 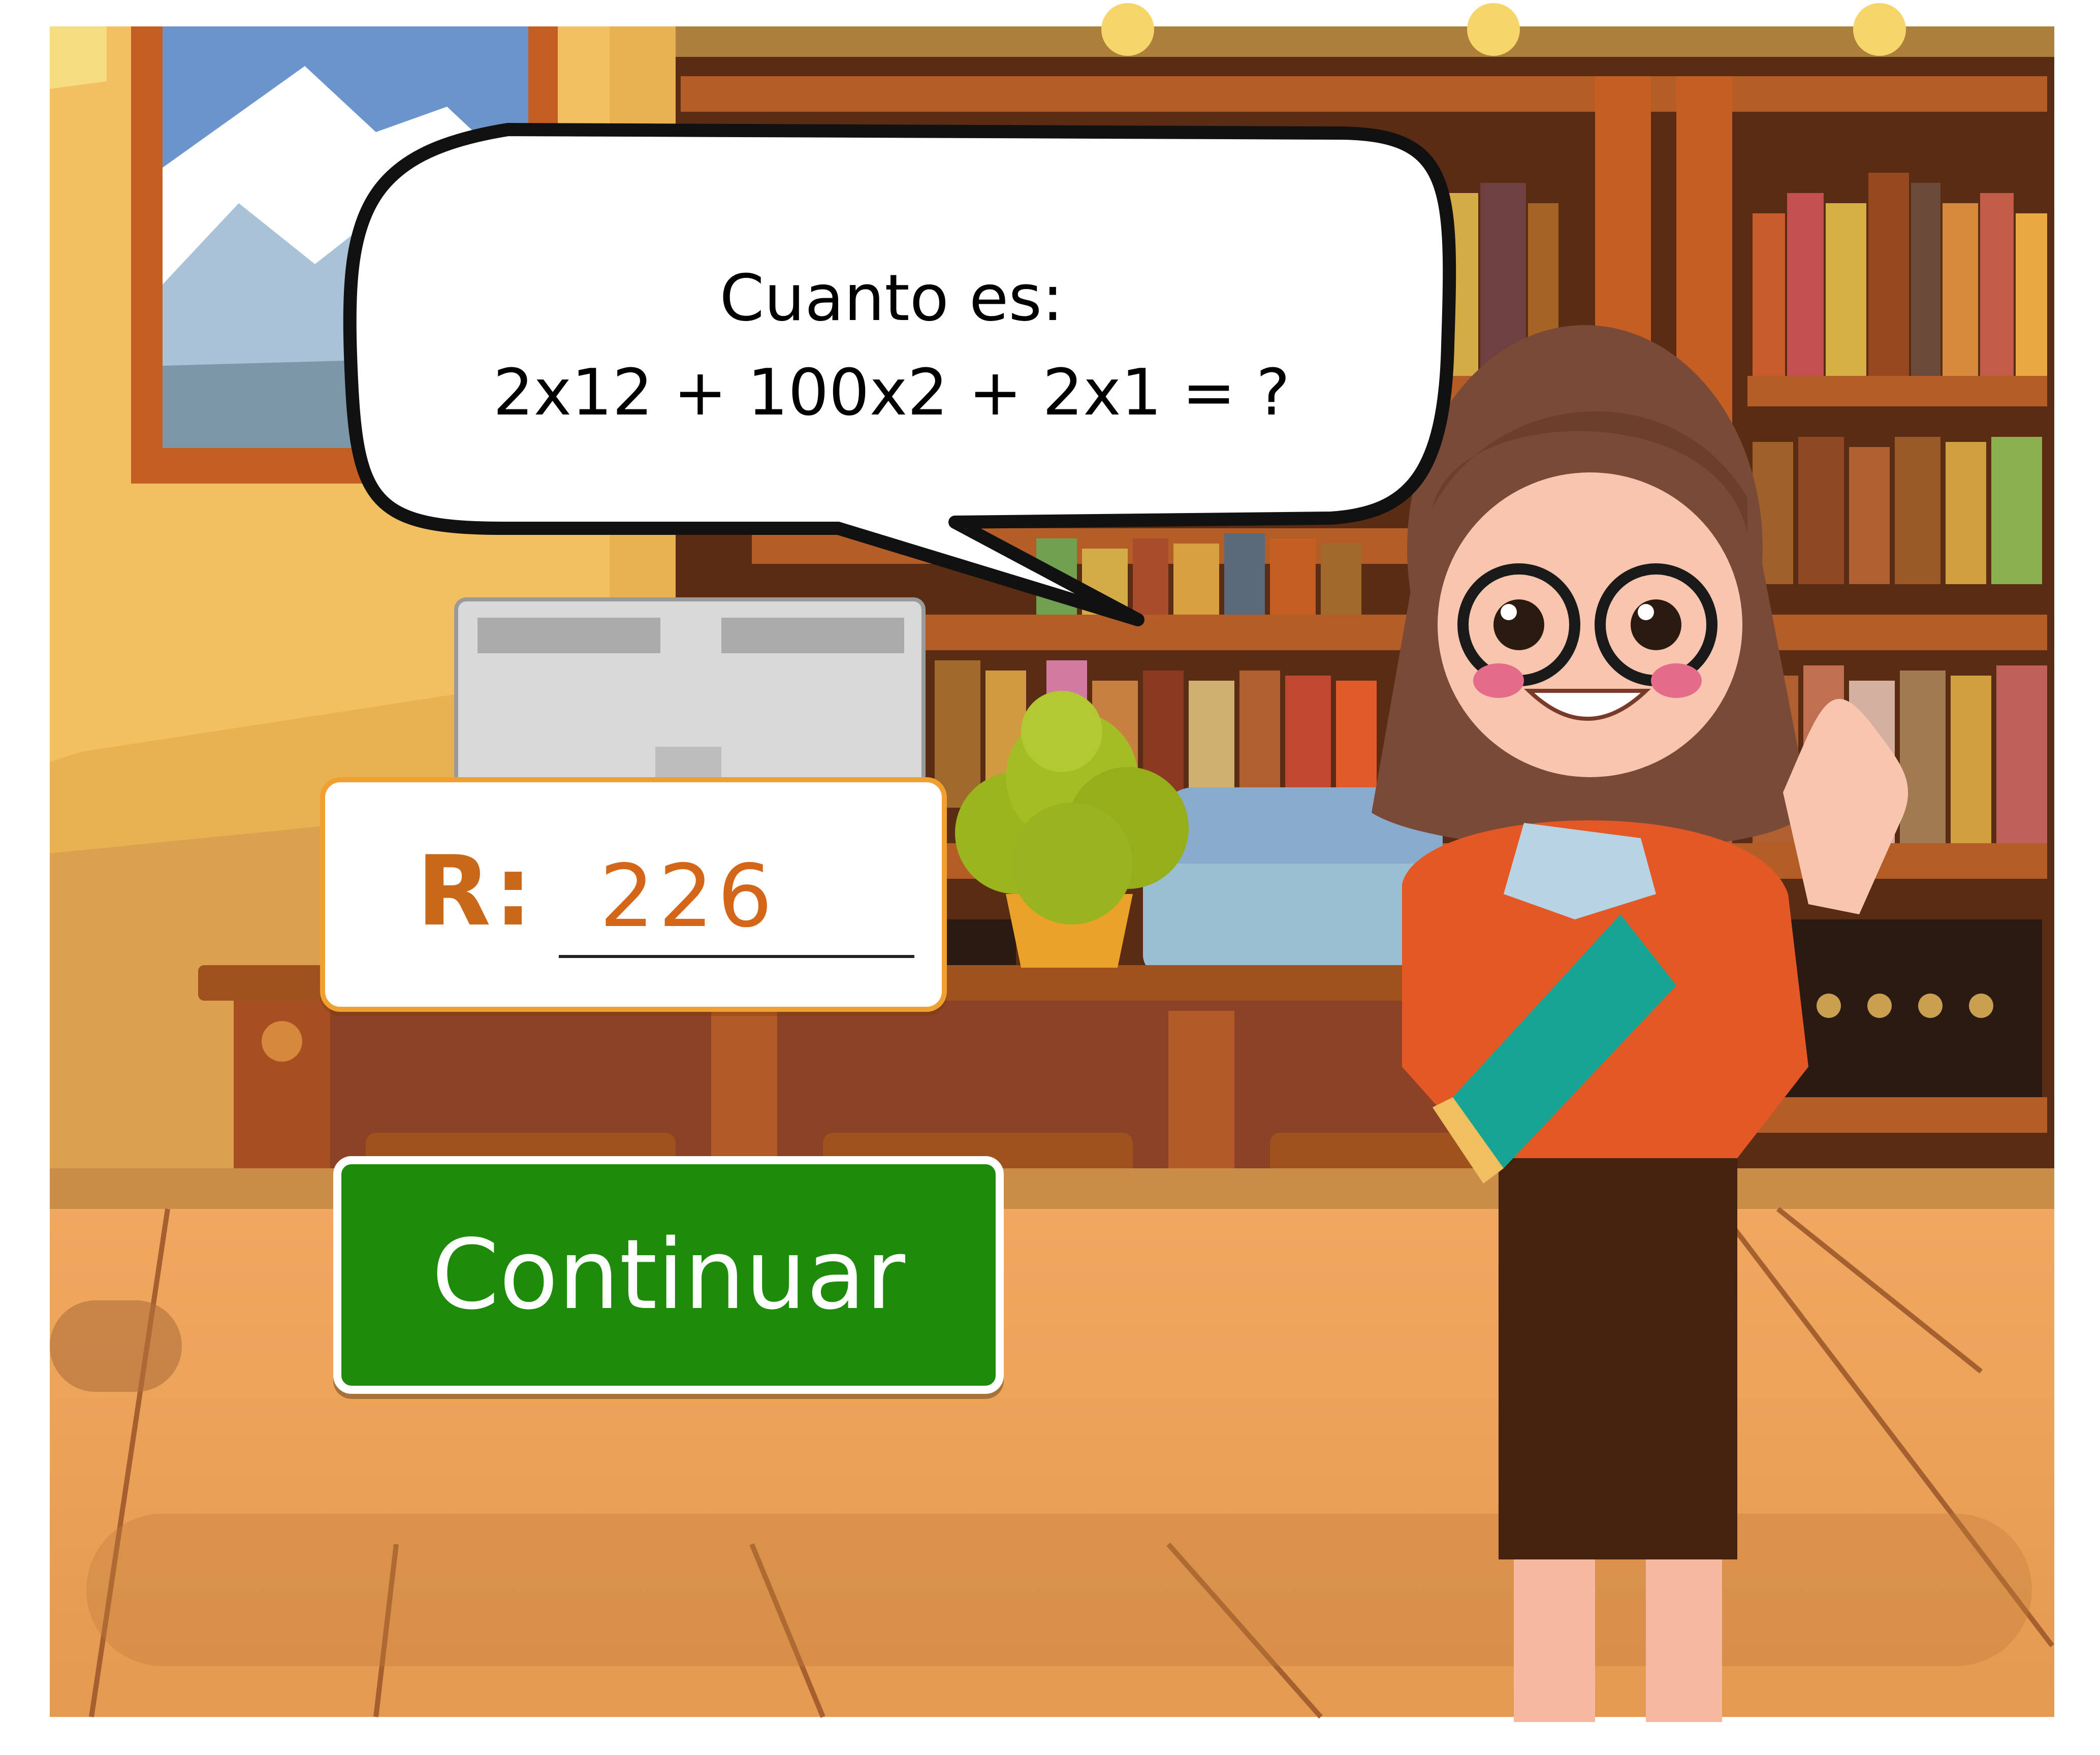 I want to click on answer-underline, so click(x=736, y=956).